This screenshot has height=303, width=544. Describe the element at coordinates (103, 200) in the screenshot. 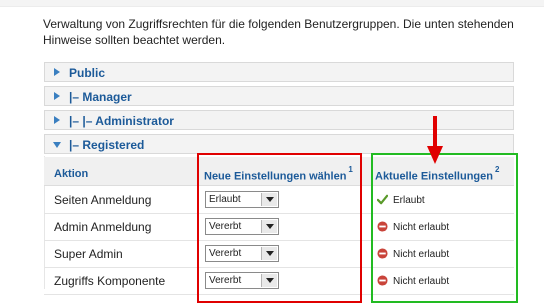

I see `action-label: Seiten Anmeldung` at that location.